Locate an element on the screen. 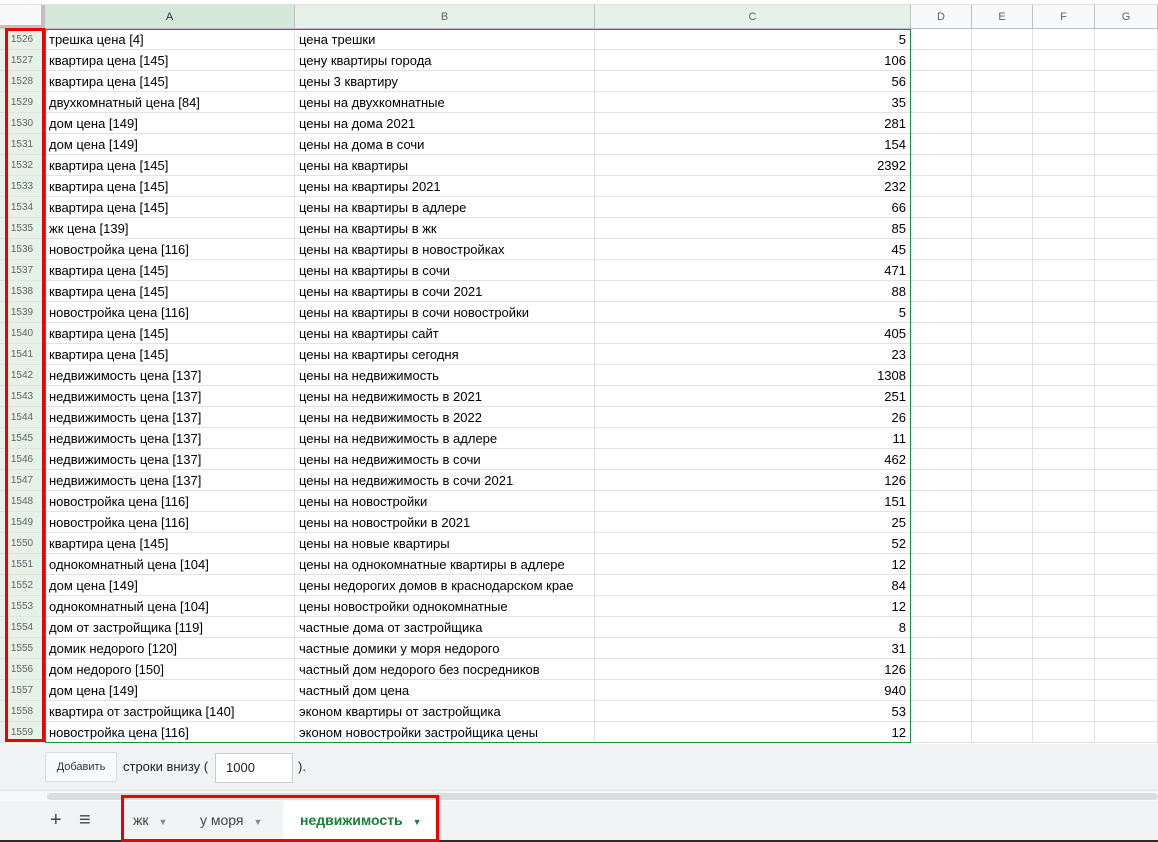 The image size is (1158, 842). row-header: 1545 is located at coordinates (22, 438).